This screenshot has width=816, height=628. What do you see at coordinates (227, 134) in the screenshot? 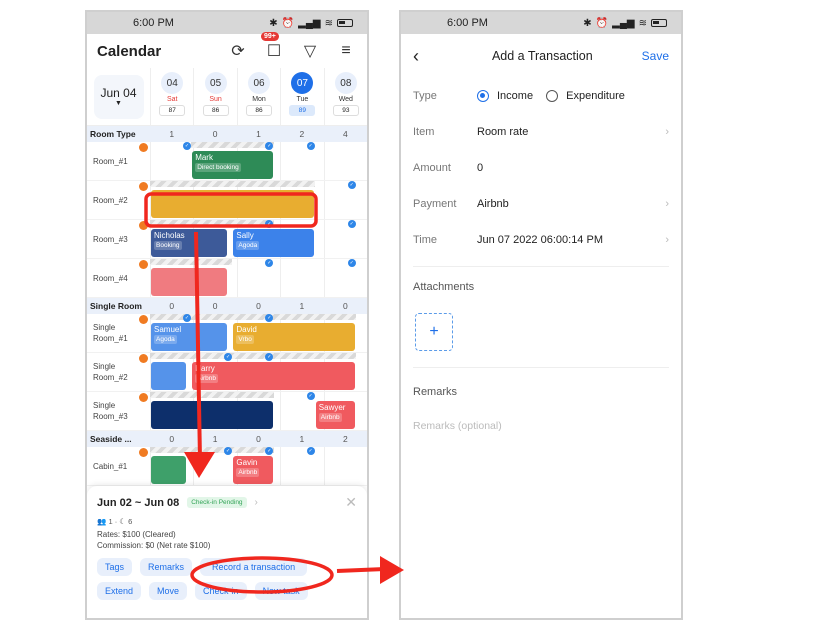
I see `room-group-header: Room Type 1 0 1 2 4` at bounding box center [227, 134].